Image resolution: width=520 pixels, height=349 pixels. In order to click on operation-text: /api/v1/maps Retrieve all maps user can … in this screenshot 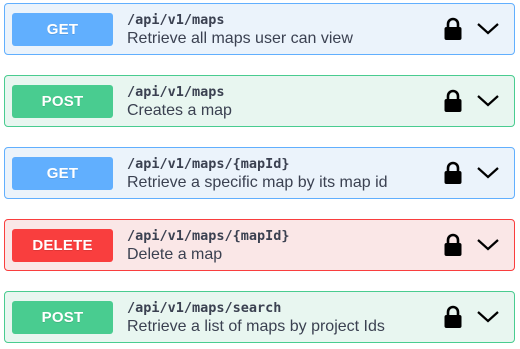, I will do `click(284, 29)`.